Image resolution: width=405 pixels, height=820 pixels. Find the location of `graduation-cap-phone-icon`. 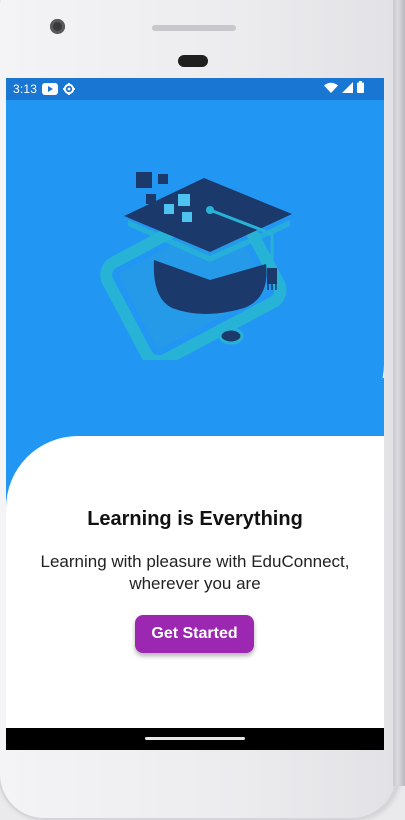

graduation-cap-phone-icon is located at coordinates (196, 266).